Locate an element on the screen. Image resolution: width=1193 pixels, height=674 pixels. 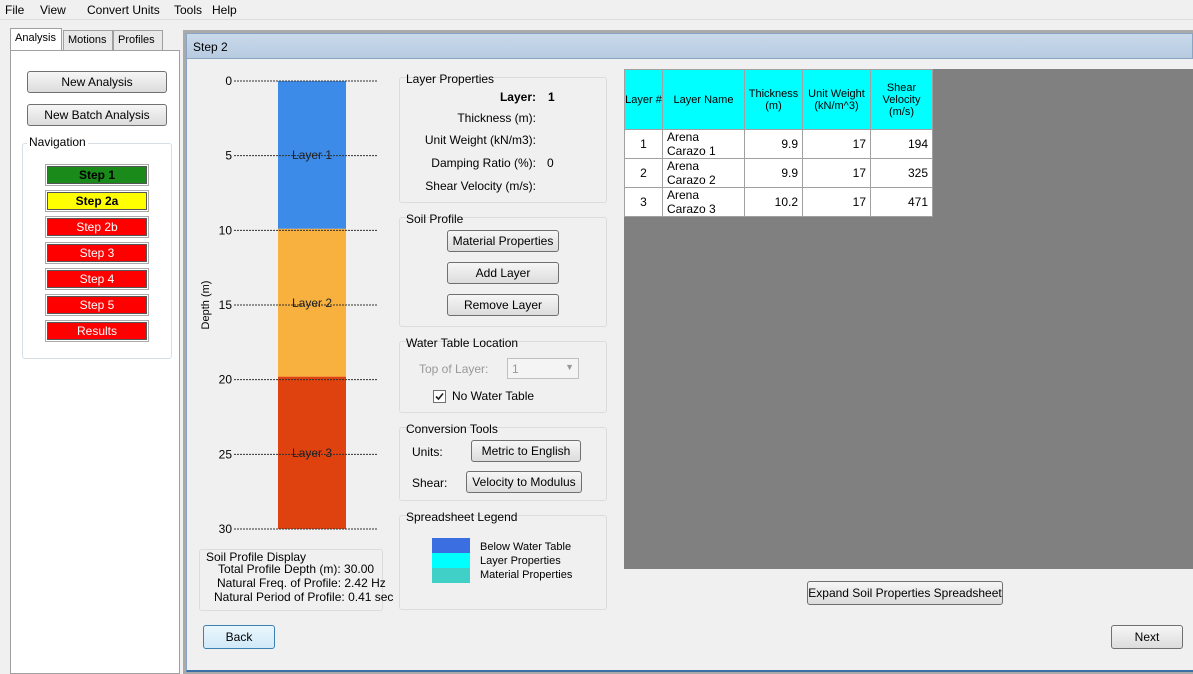
tab-analysis: Analysis is located at coordinates (36, 39).